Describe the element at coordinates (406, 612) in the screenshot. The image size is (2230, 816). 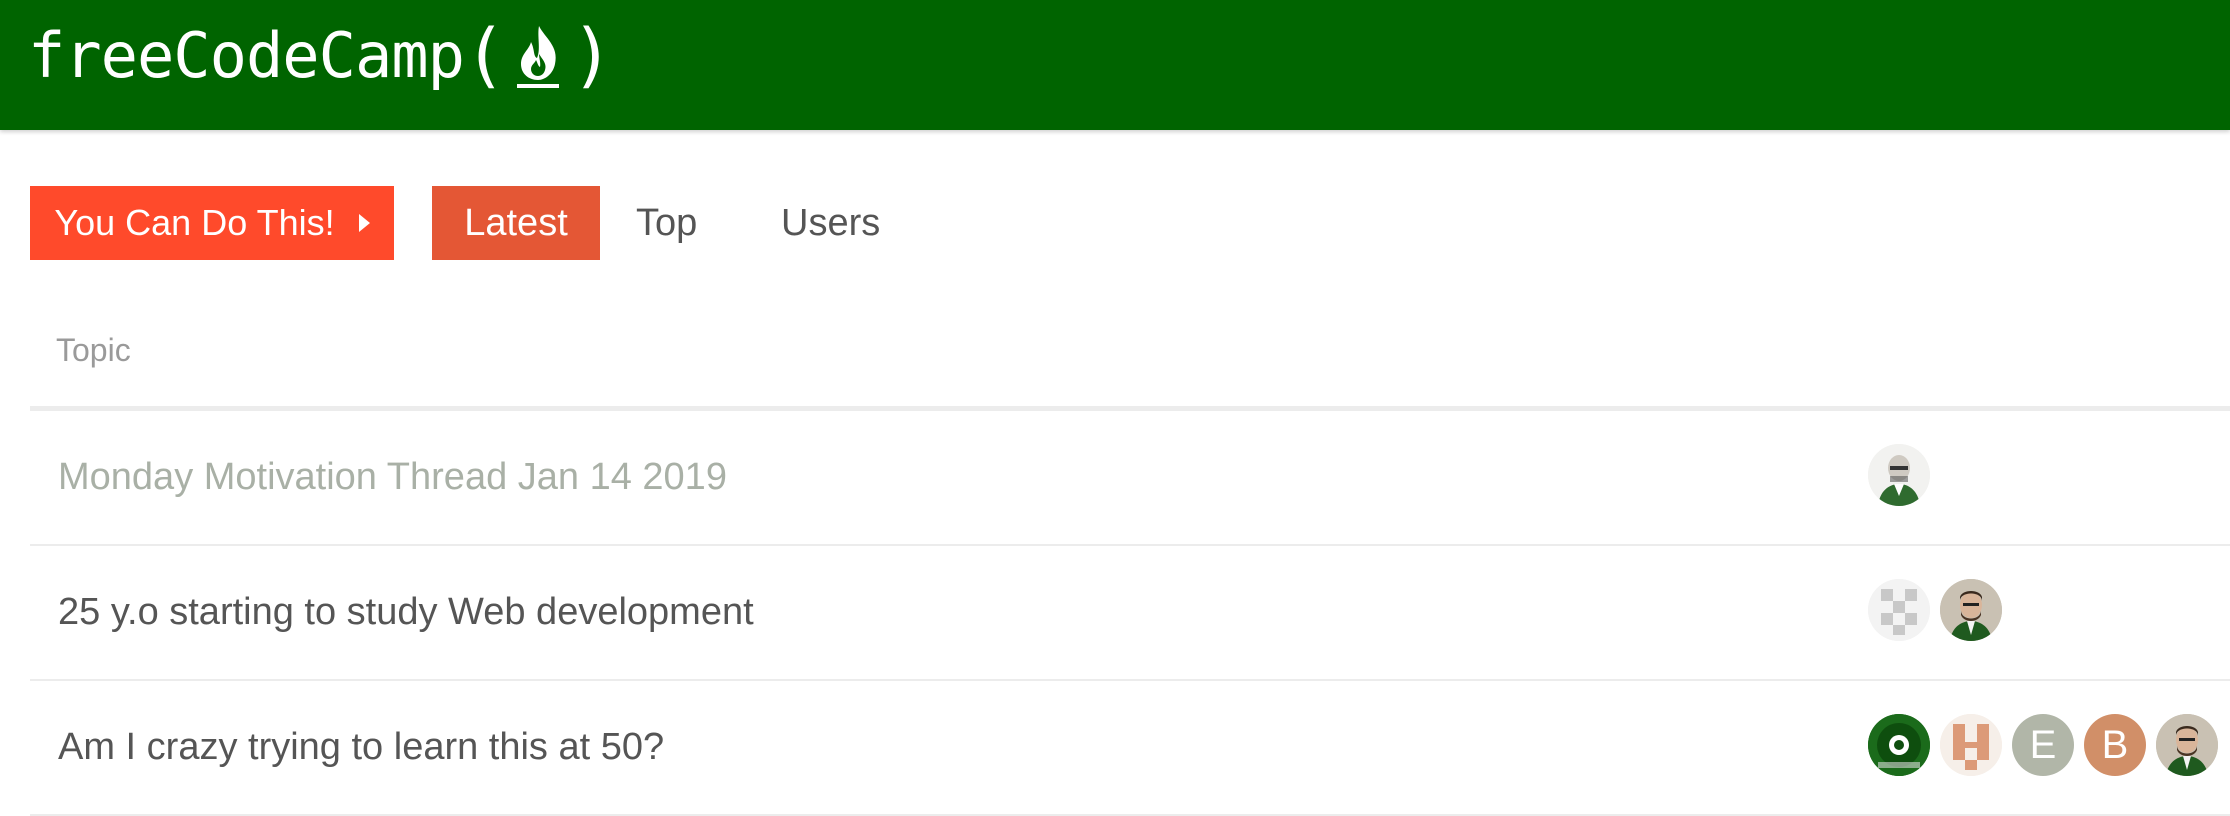
I see `topic-title-link: 25 y.o starting to study Web development` at that location.